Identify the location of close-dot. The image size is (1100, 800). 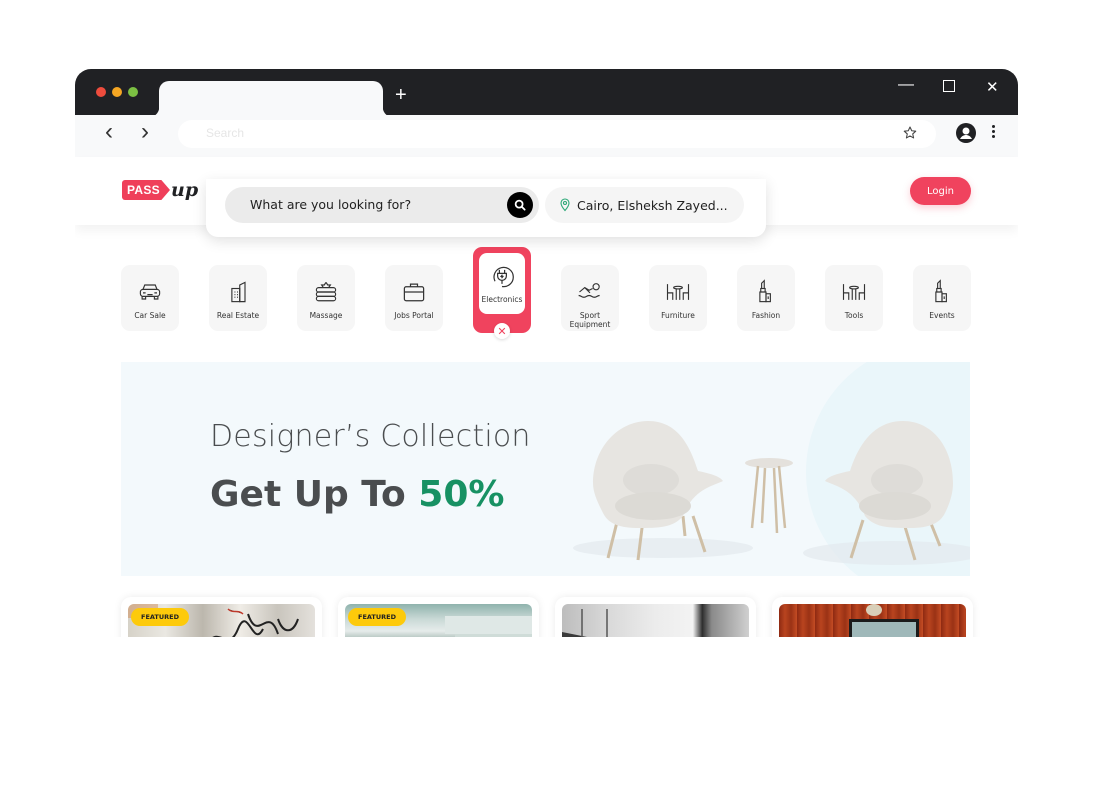
(101, 92).